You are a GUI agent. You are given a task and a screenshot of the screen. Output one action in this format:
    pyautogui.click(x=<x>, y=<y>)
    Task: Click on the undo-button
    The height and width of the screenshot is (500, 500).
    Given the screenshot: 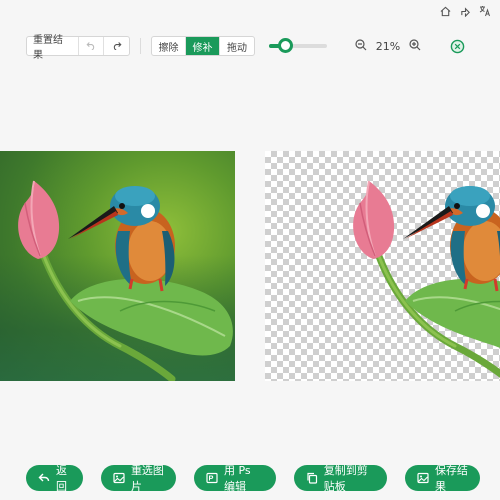 What is the action you would take?
    pyautogui.click(x=91, y=46)
    